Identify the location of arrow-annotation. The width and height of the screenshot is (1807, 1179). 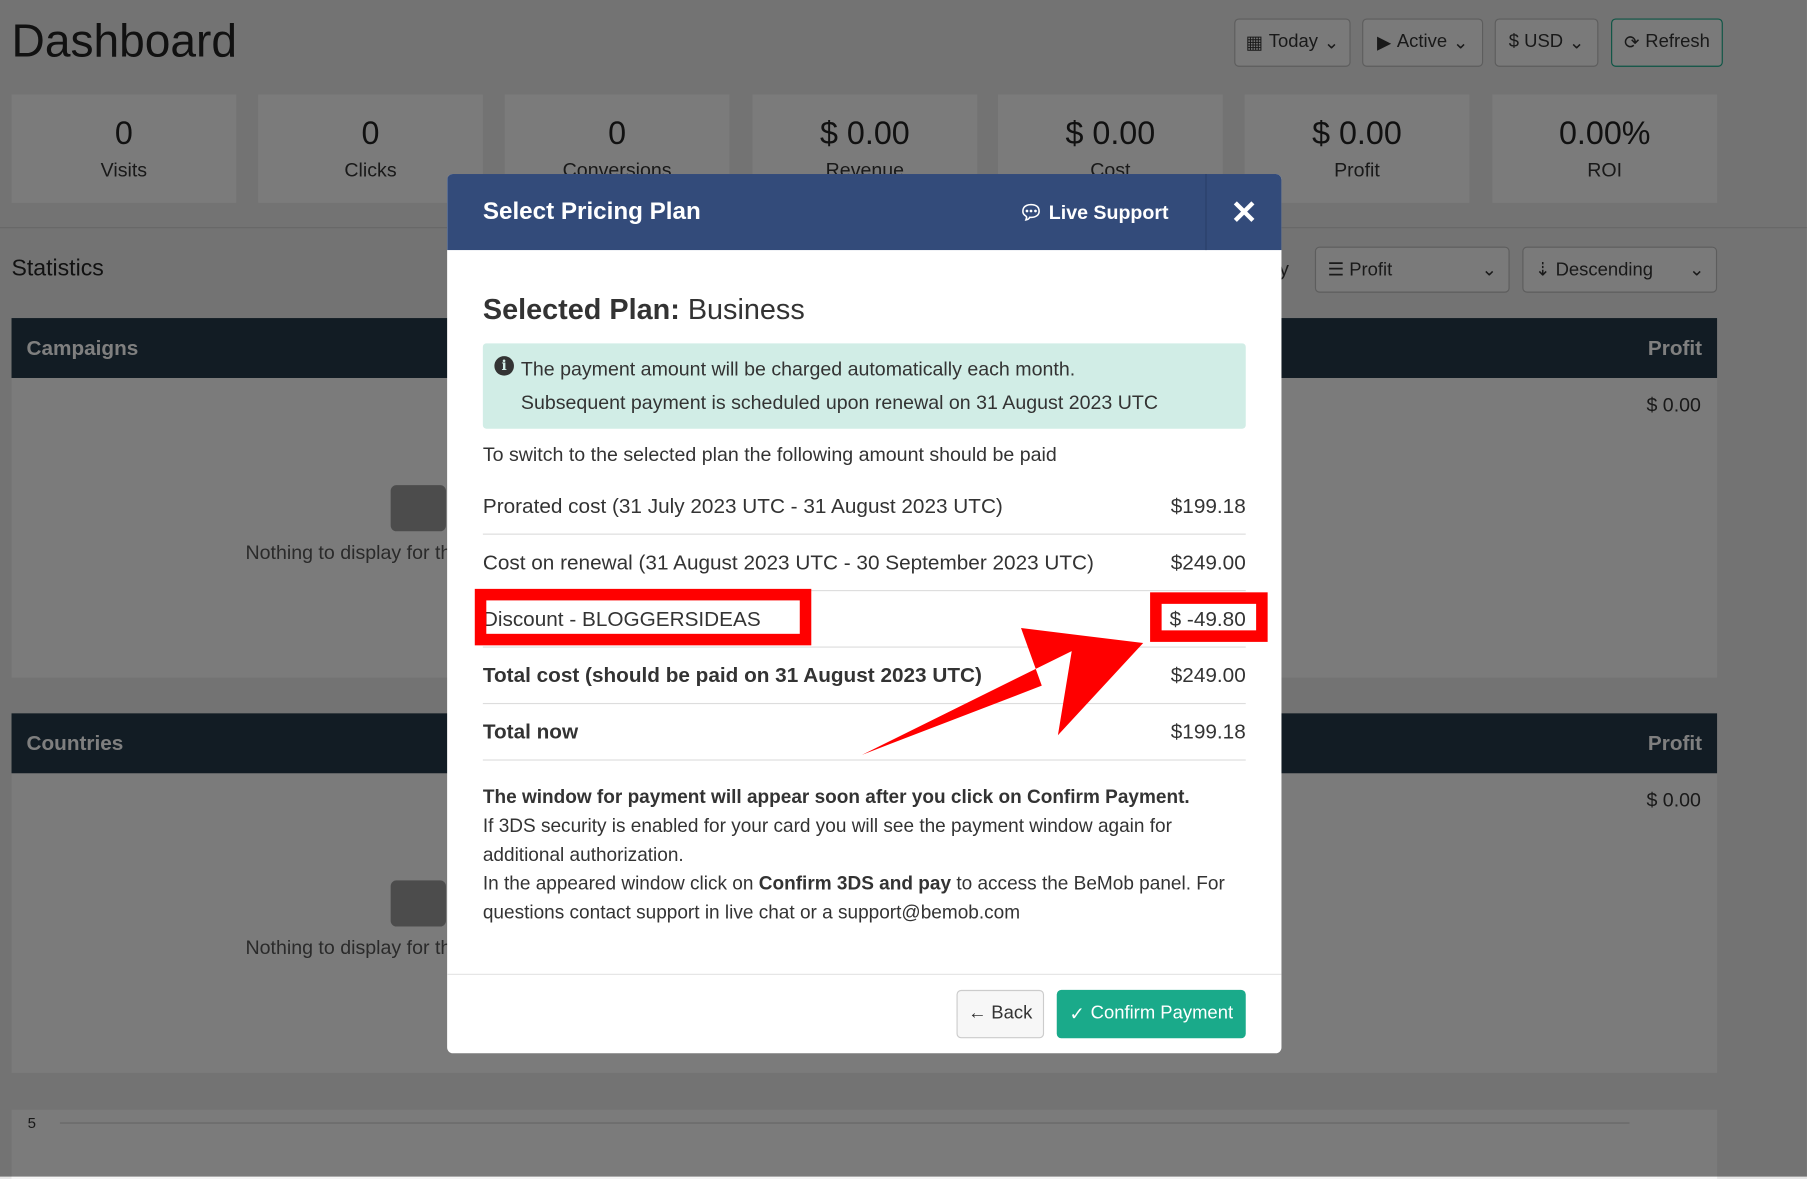
(1002, 691).